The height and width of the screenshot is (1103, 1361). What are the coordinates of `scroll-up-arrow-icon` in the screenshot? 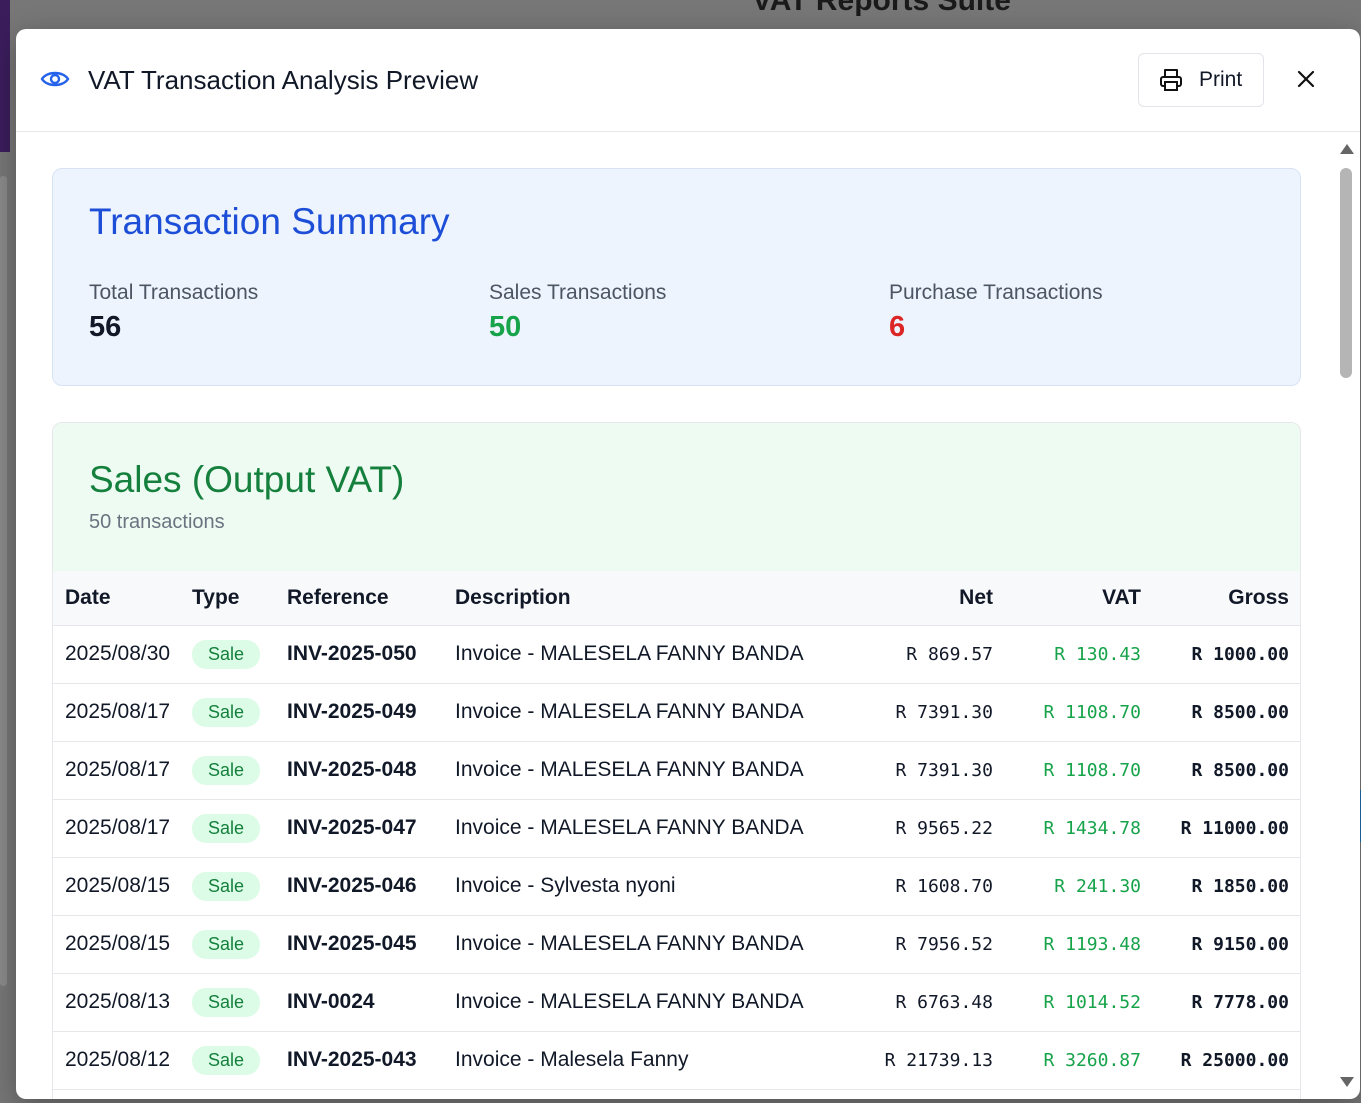 It's located at (1347, 149).